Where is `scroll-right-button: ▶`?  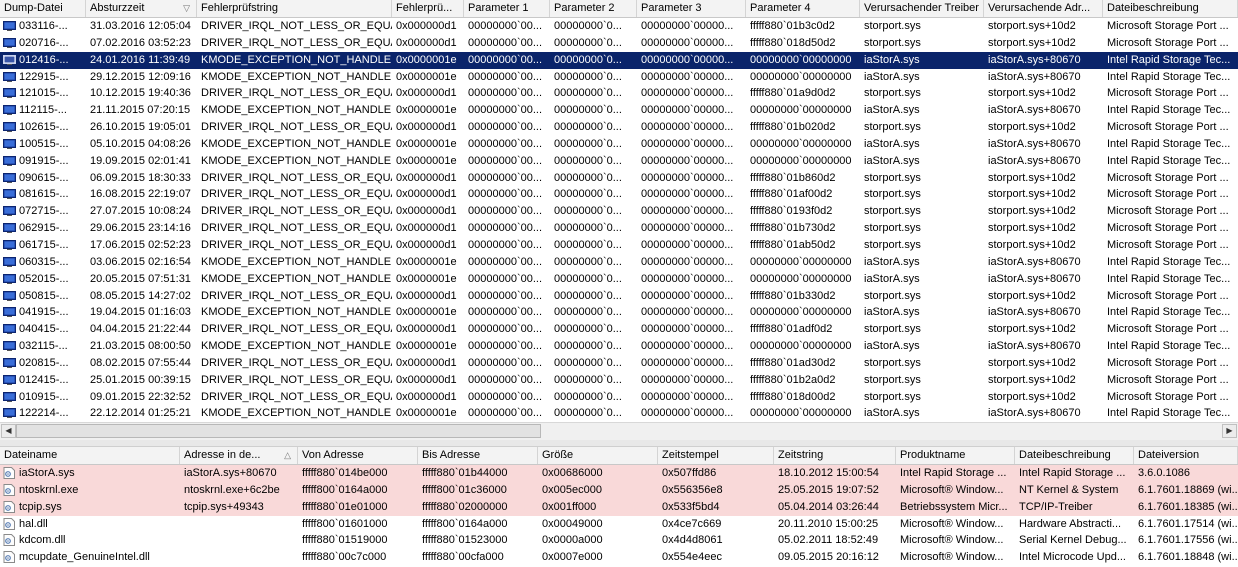
scroll-right-button: ▶ is located at coordinates (1229, 431).